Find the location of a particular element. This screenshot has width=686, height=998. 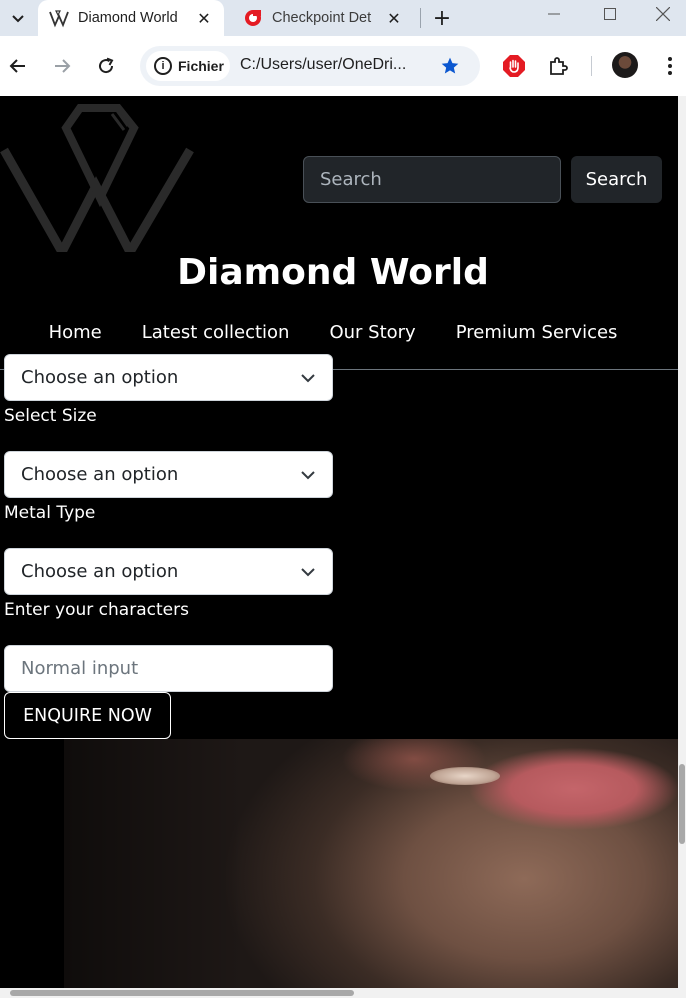

characters-label: Enter your characters is located at coordinates (96, 610).